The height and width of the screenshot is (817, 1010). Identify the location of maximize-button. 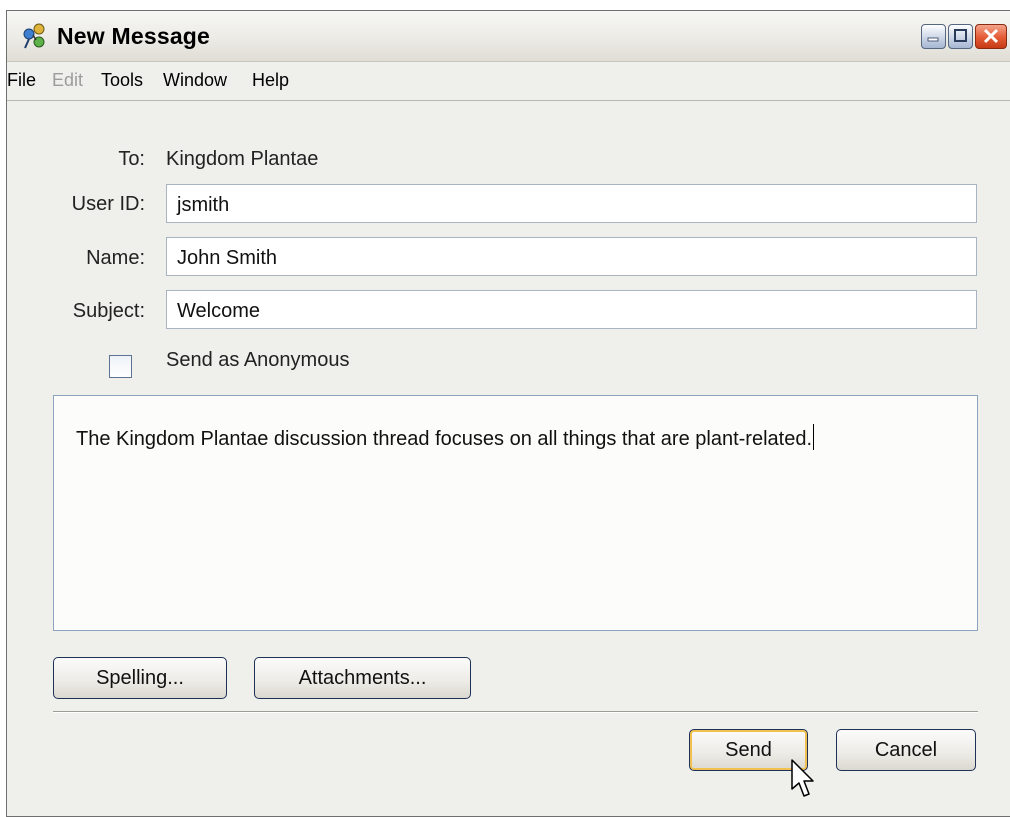
(960, 36).